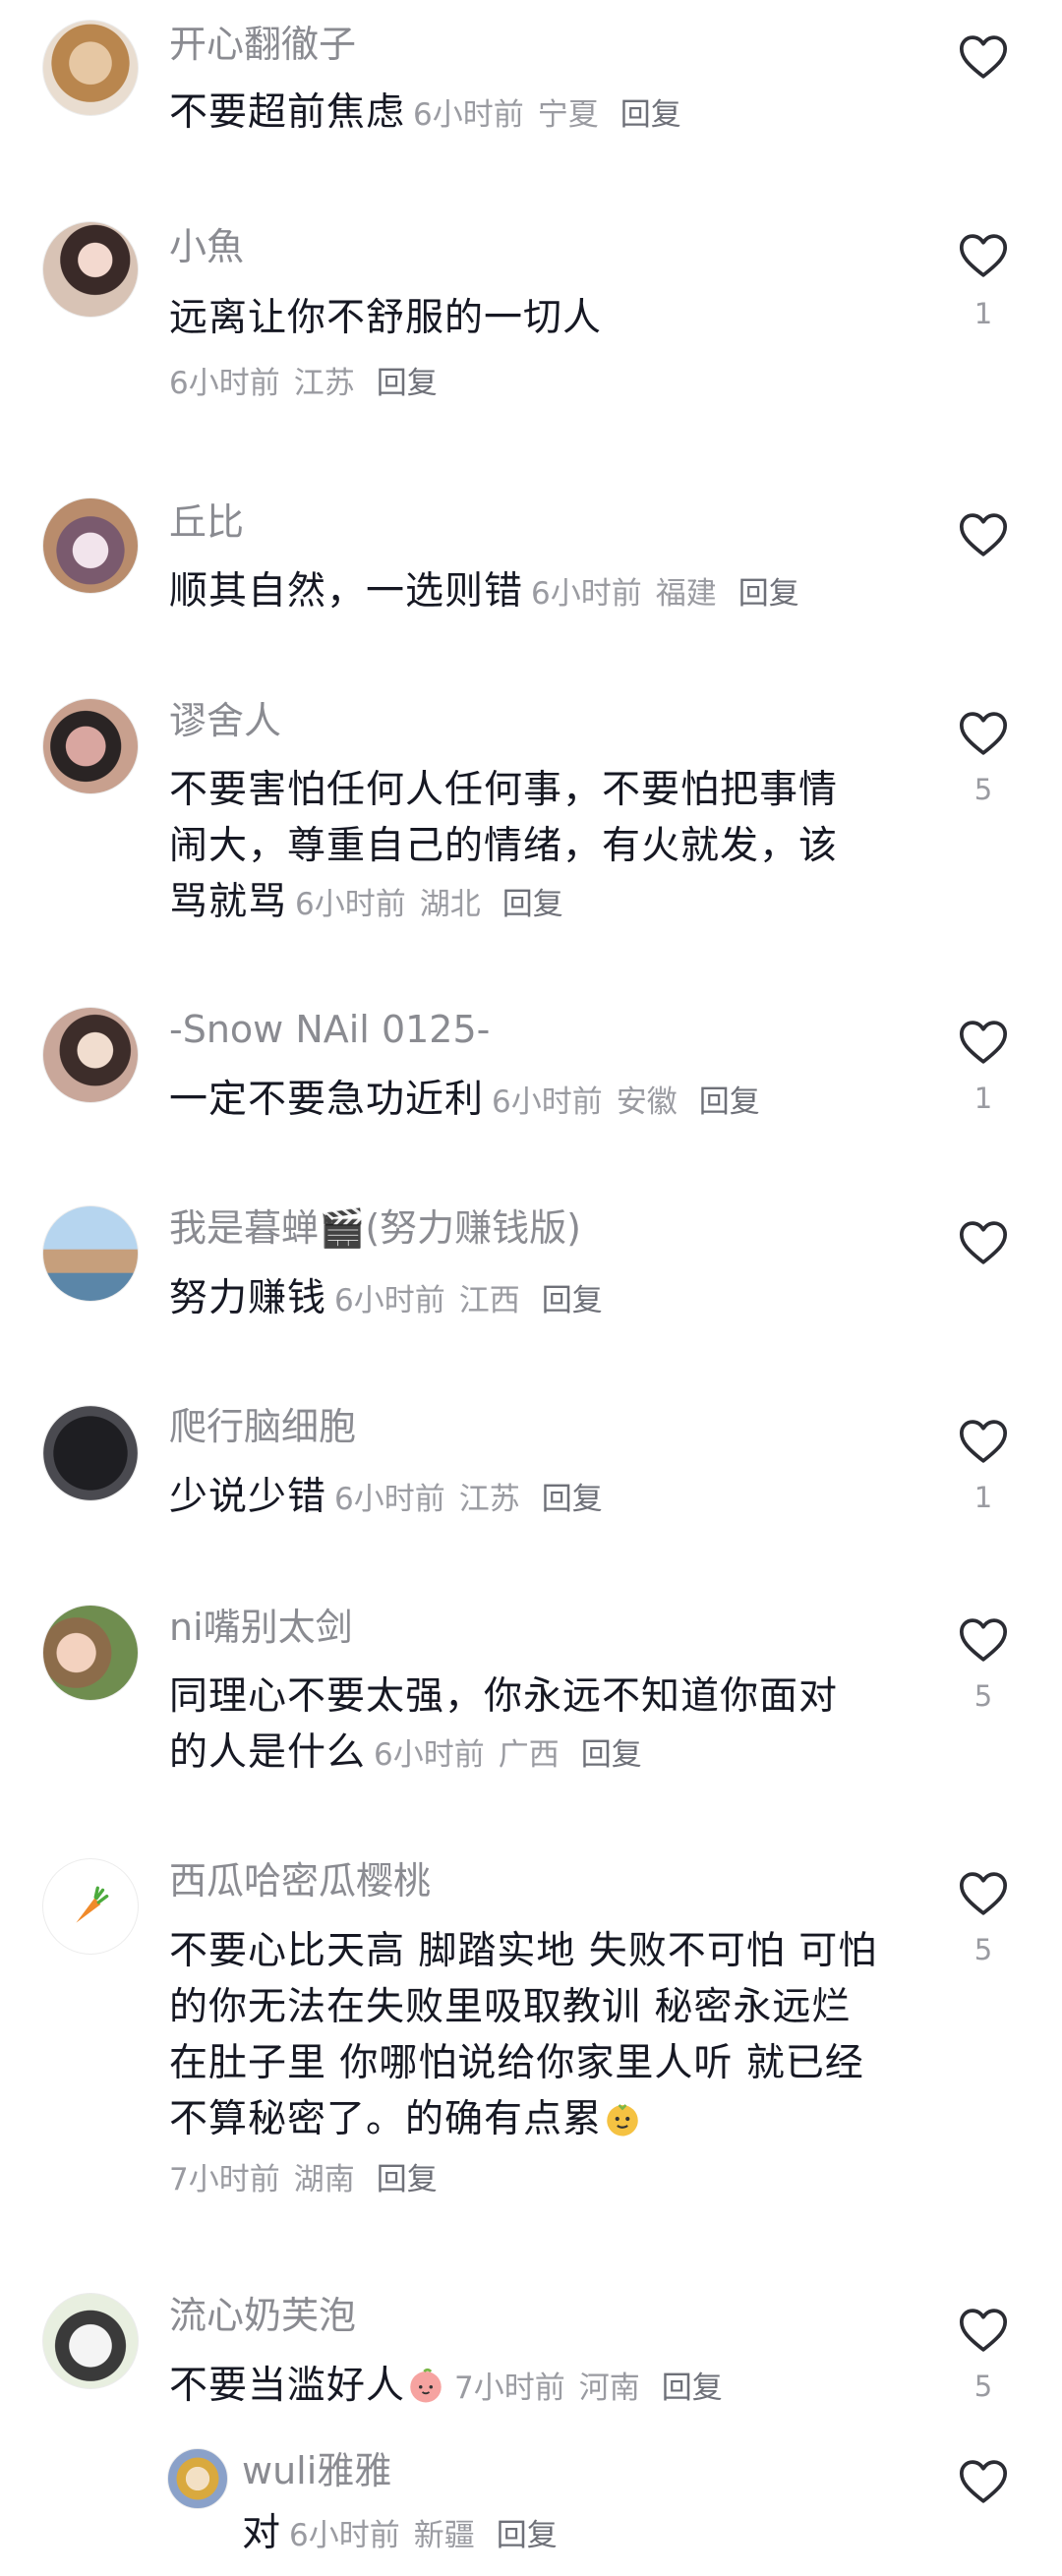 This screenshot has height=2576, width=1062. What do you see at coordinates (529, 1755) in the screenshot?
I see `comment-region: 广西` at bounding box center [529, 1755].